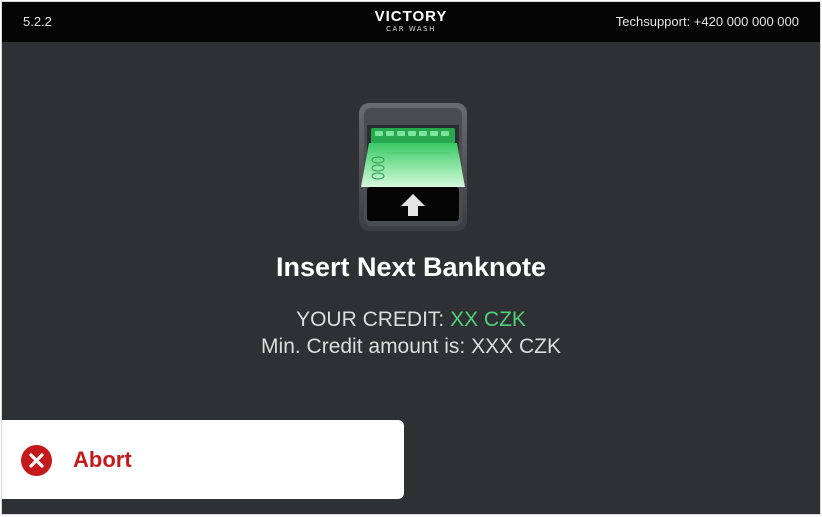 This screenshot has height=517, width=822. What do you see at coordinates (36, 460) in the screenshot?
I see `close-circle-icon` at bounding box center [36, 460].